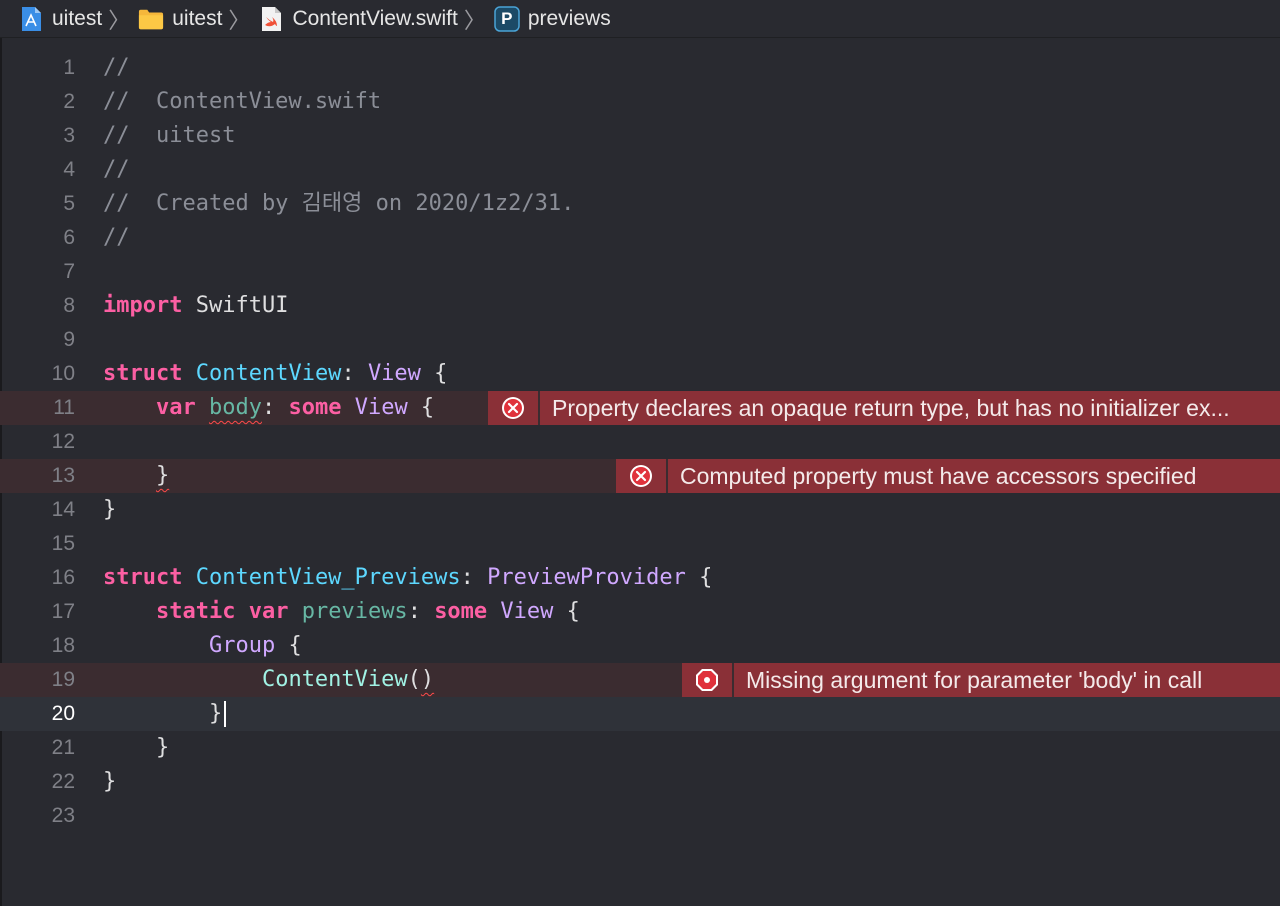 The image size is (1280, 906). I want to click on line-number: 6, so click(69, 237).